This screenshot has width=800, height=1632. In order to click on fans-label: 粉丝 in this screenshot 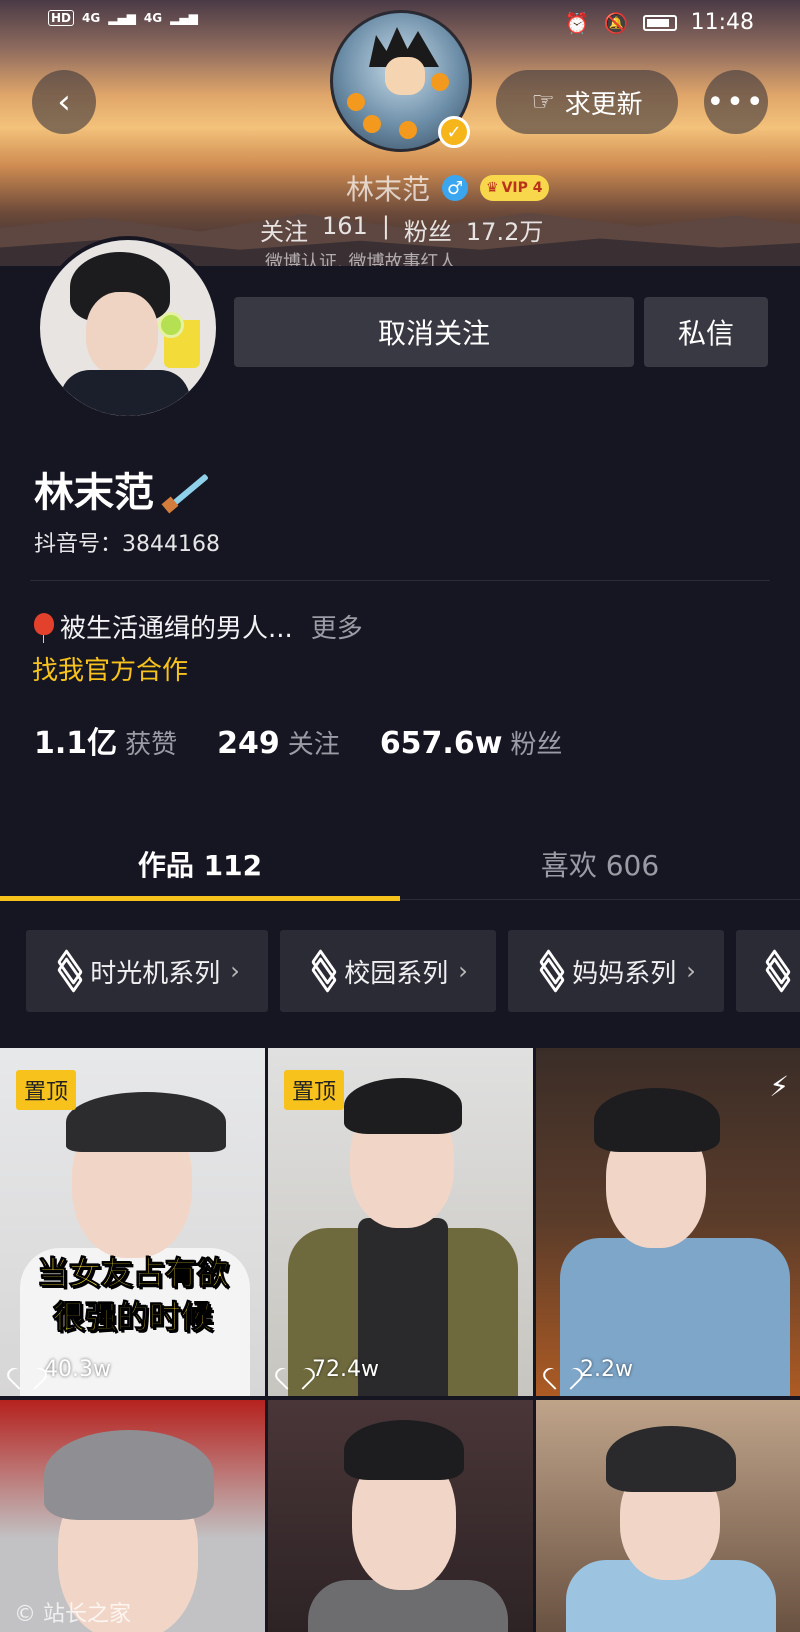, I will do `click(427, 232)`.